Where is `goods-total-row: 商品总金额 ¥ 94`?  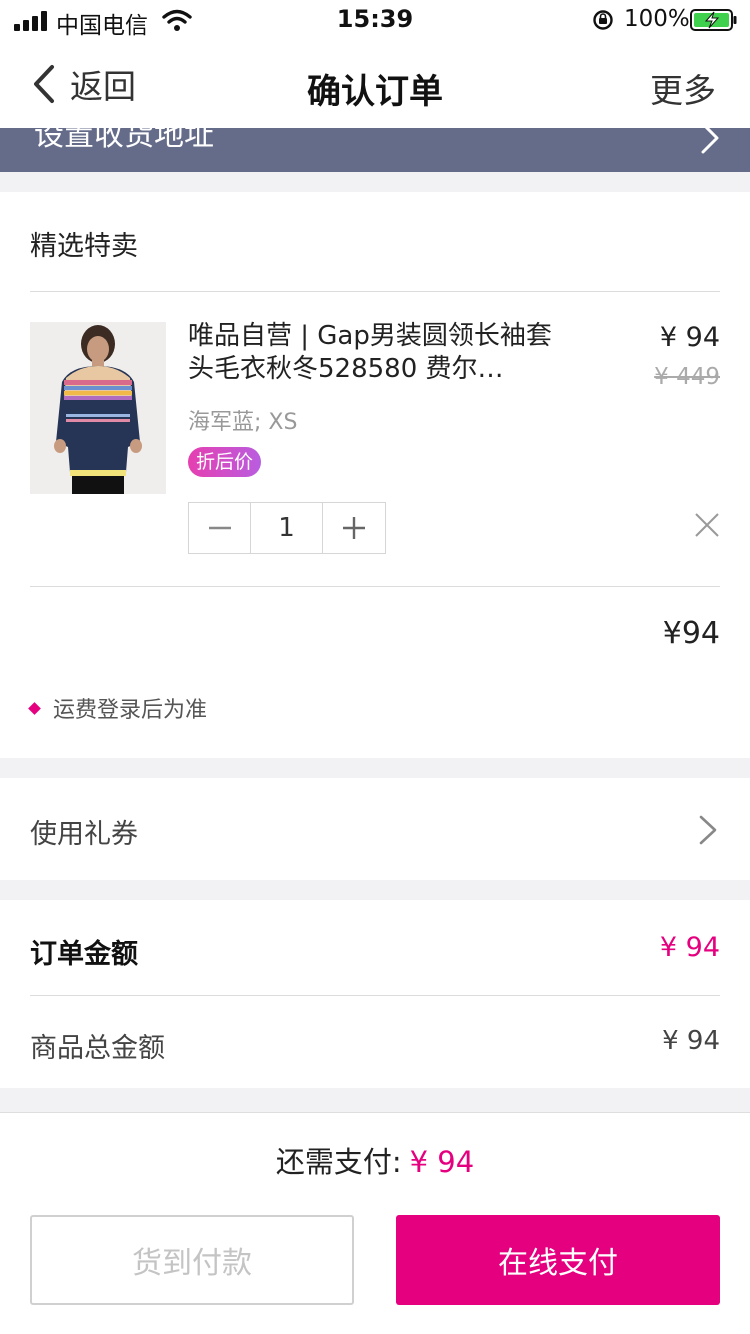 goods-total-row: 商品总金额 ¥ 94 is located at coordinates (375, 1045).